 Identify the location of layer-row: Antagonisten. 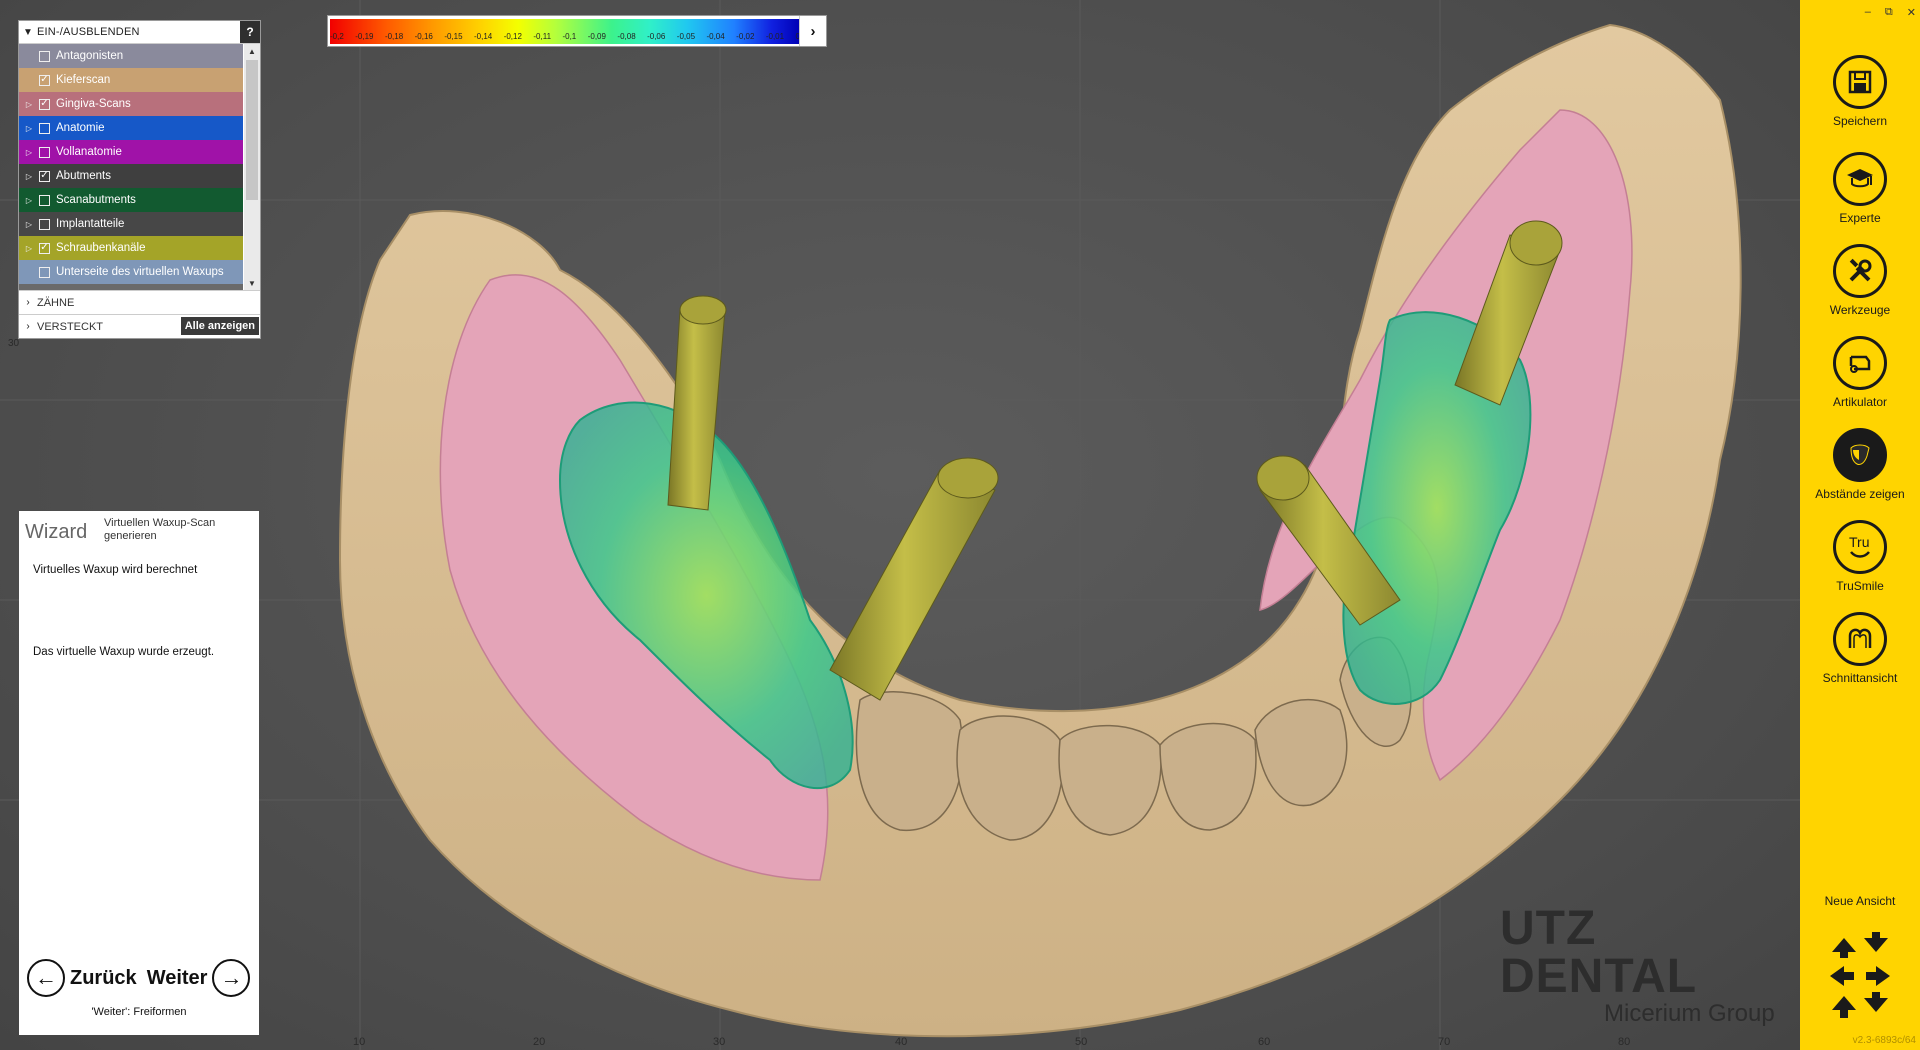
(131, 56).